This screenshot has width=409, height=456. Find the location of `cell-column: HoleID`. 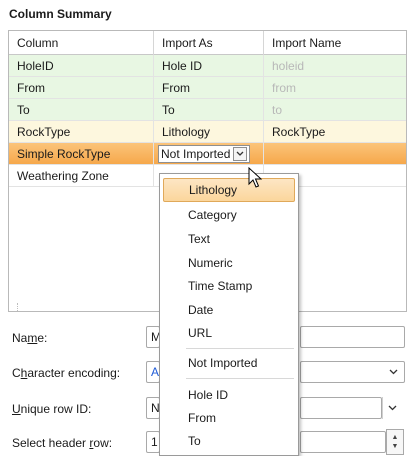

cell-column: HoleID is located at coordinates (81, 65).